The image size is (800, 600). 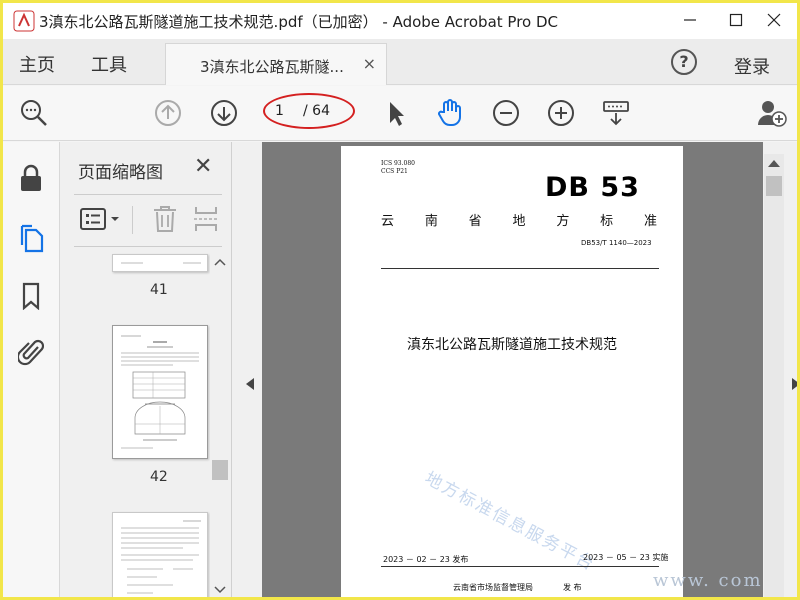 What do you see at coordinates (168, 113) in the screenshot?
I see `page-up-icon` at bounding box center [168, 113].